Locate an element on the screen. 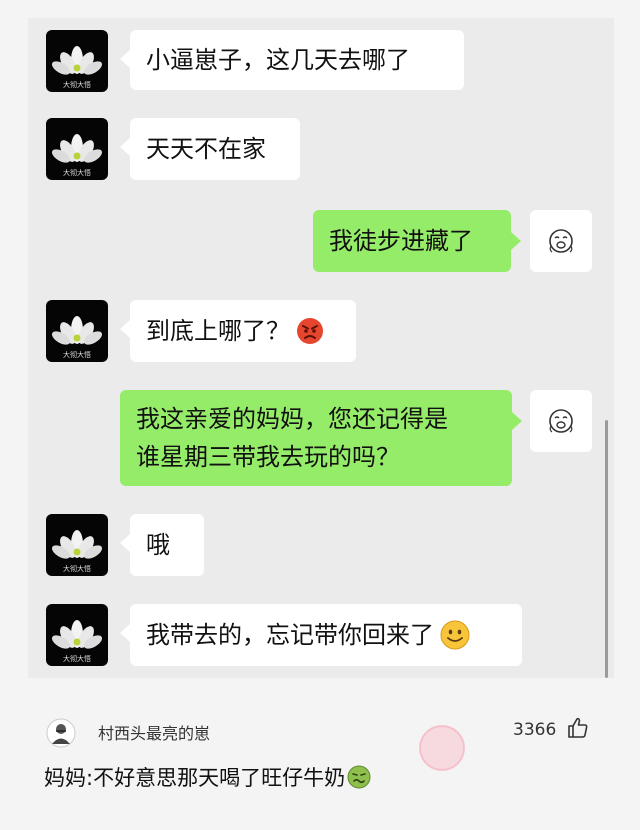 The image size is (640, 830). comment-text: 妈妈:不好意思那天喝了旺仔牛奶 is located at coordinates (207, 777).